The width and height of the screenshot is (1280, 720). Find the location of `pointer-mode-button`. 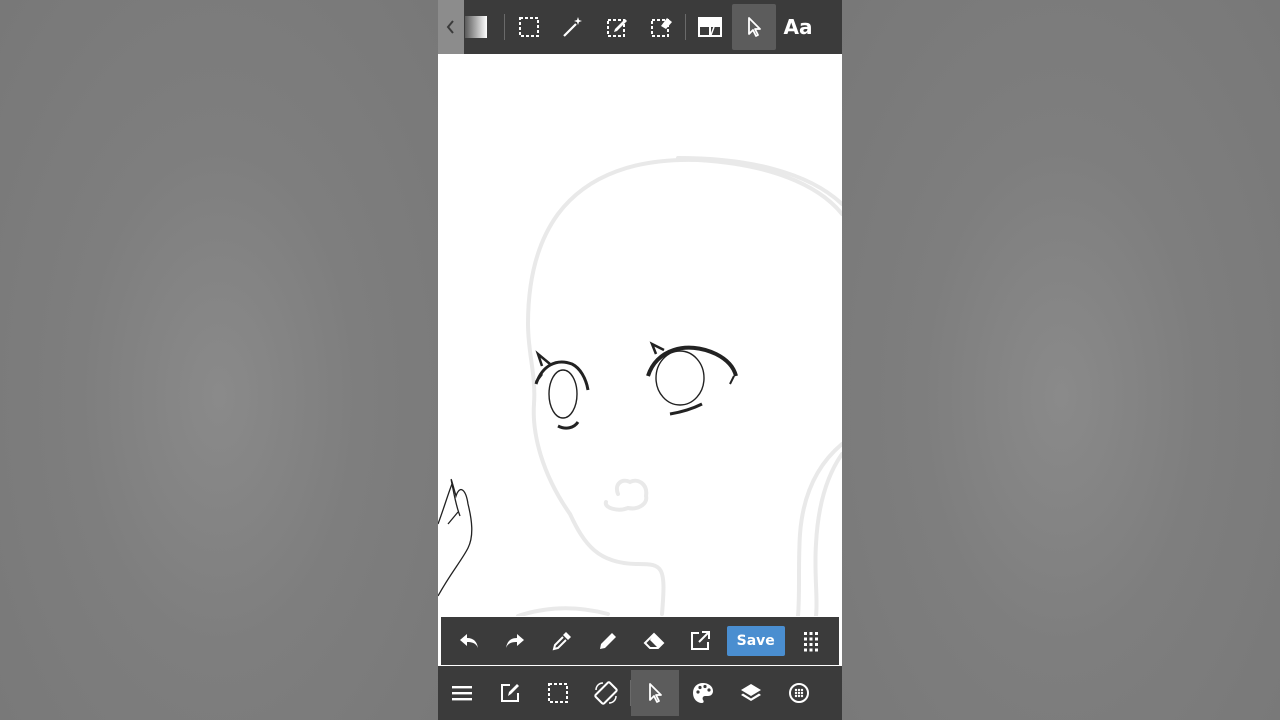

pointer-mode-button is located at coordinates (655, 693).